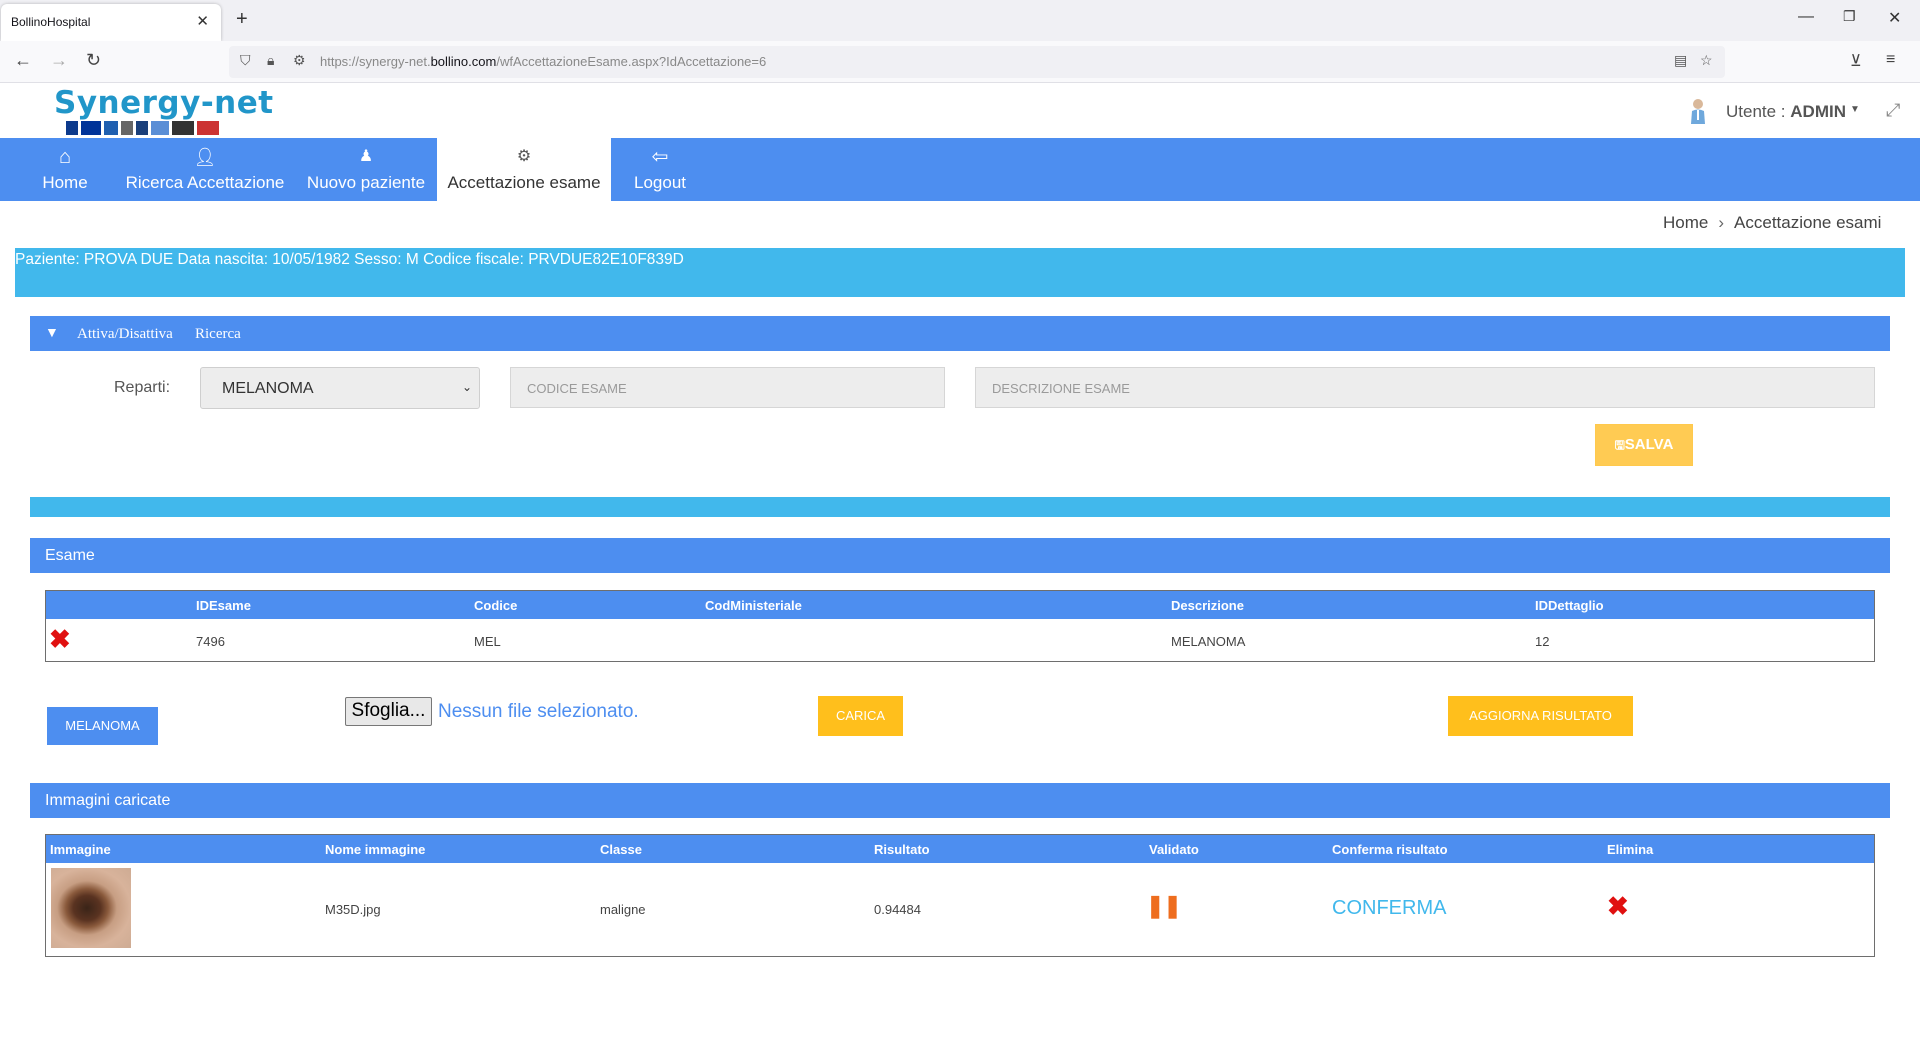 This screenshot has width=1920, height=1040. Describe the element at coordinates (245, 60) in the screenshot. I see `shield-icon: ⛉` at that location.